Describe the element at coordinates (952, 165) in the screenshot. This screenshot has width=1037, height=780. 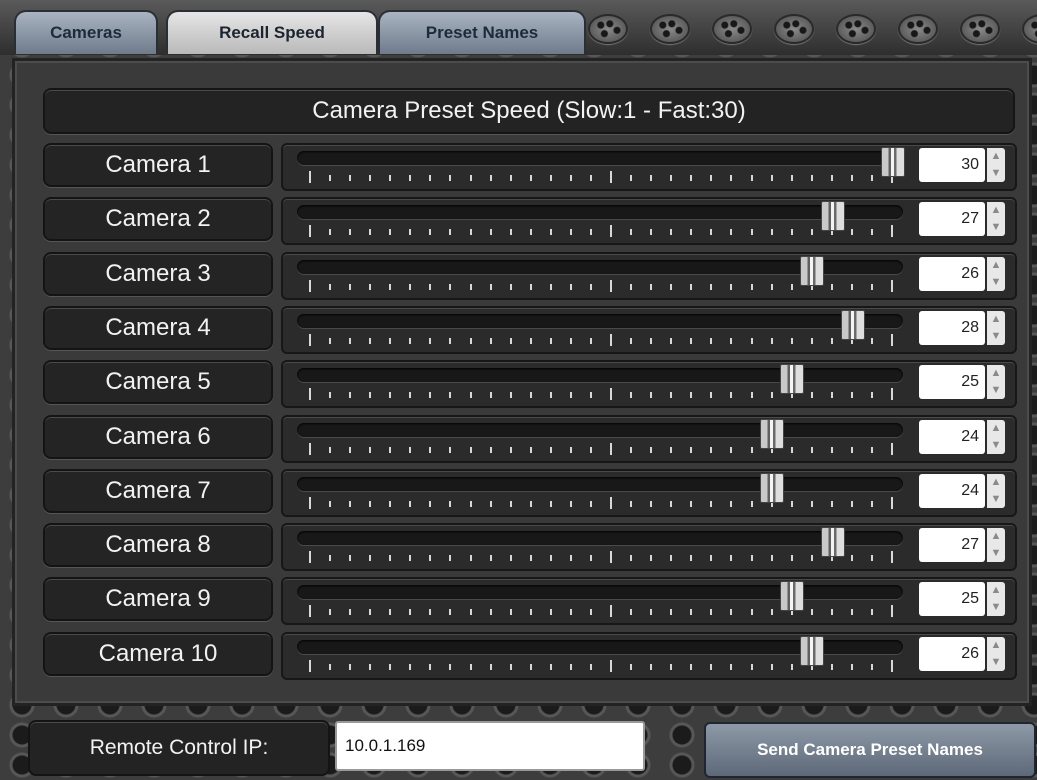
I see `speed-value-field: 30` at that location.